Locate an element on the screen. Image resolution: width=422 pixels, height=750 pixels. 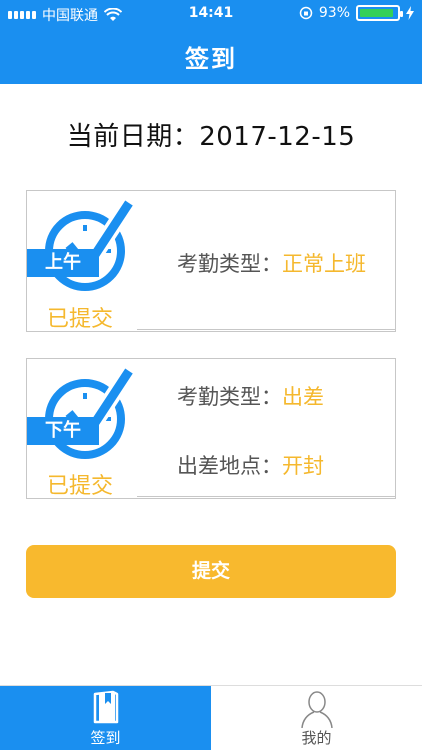
tab-mine: 我的 is located at coordinates (316, 718).